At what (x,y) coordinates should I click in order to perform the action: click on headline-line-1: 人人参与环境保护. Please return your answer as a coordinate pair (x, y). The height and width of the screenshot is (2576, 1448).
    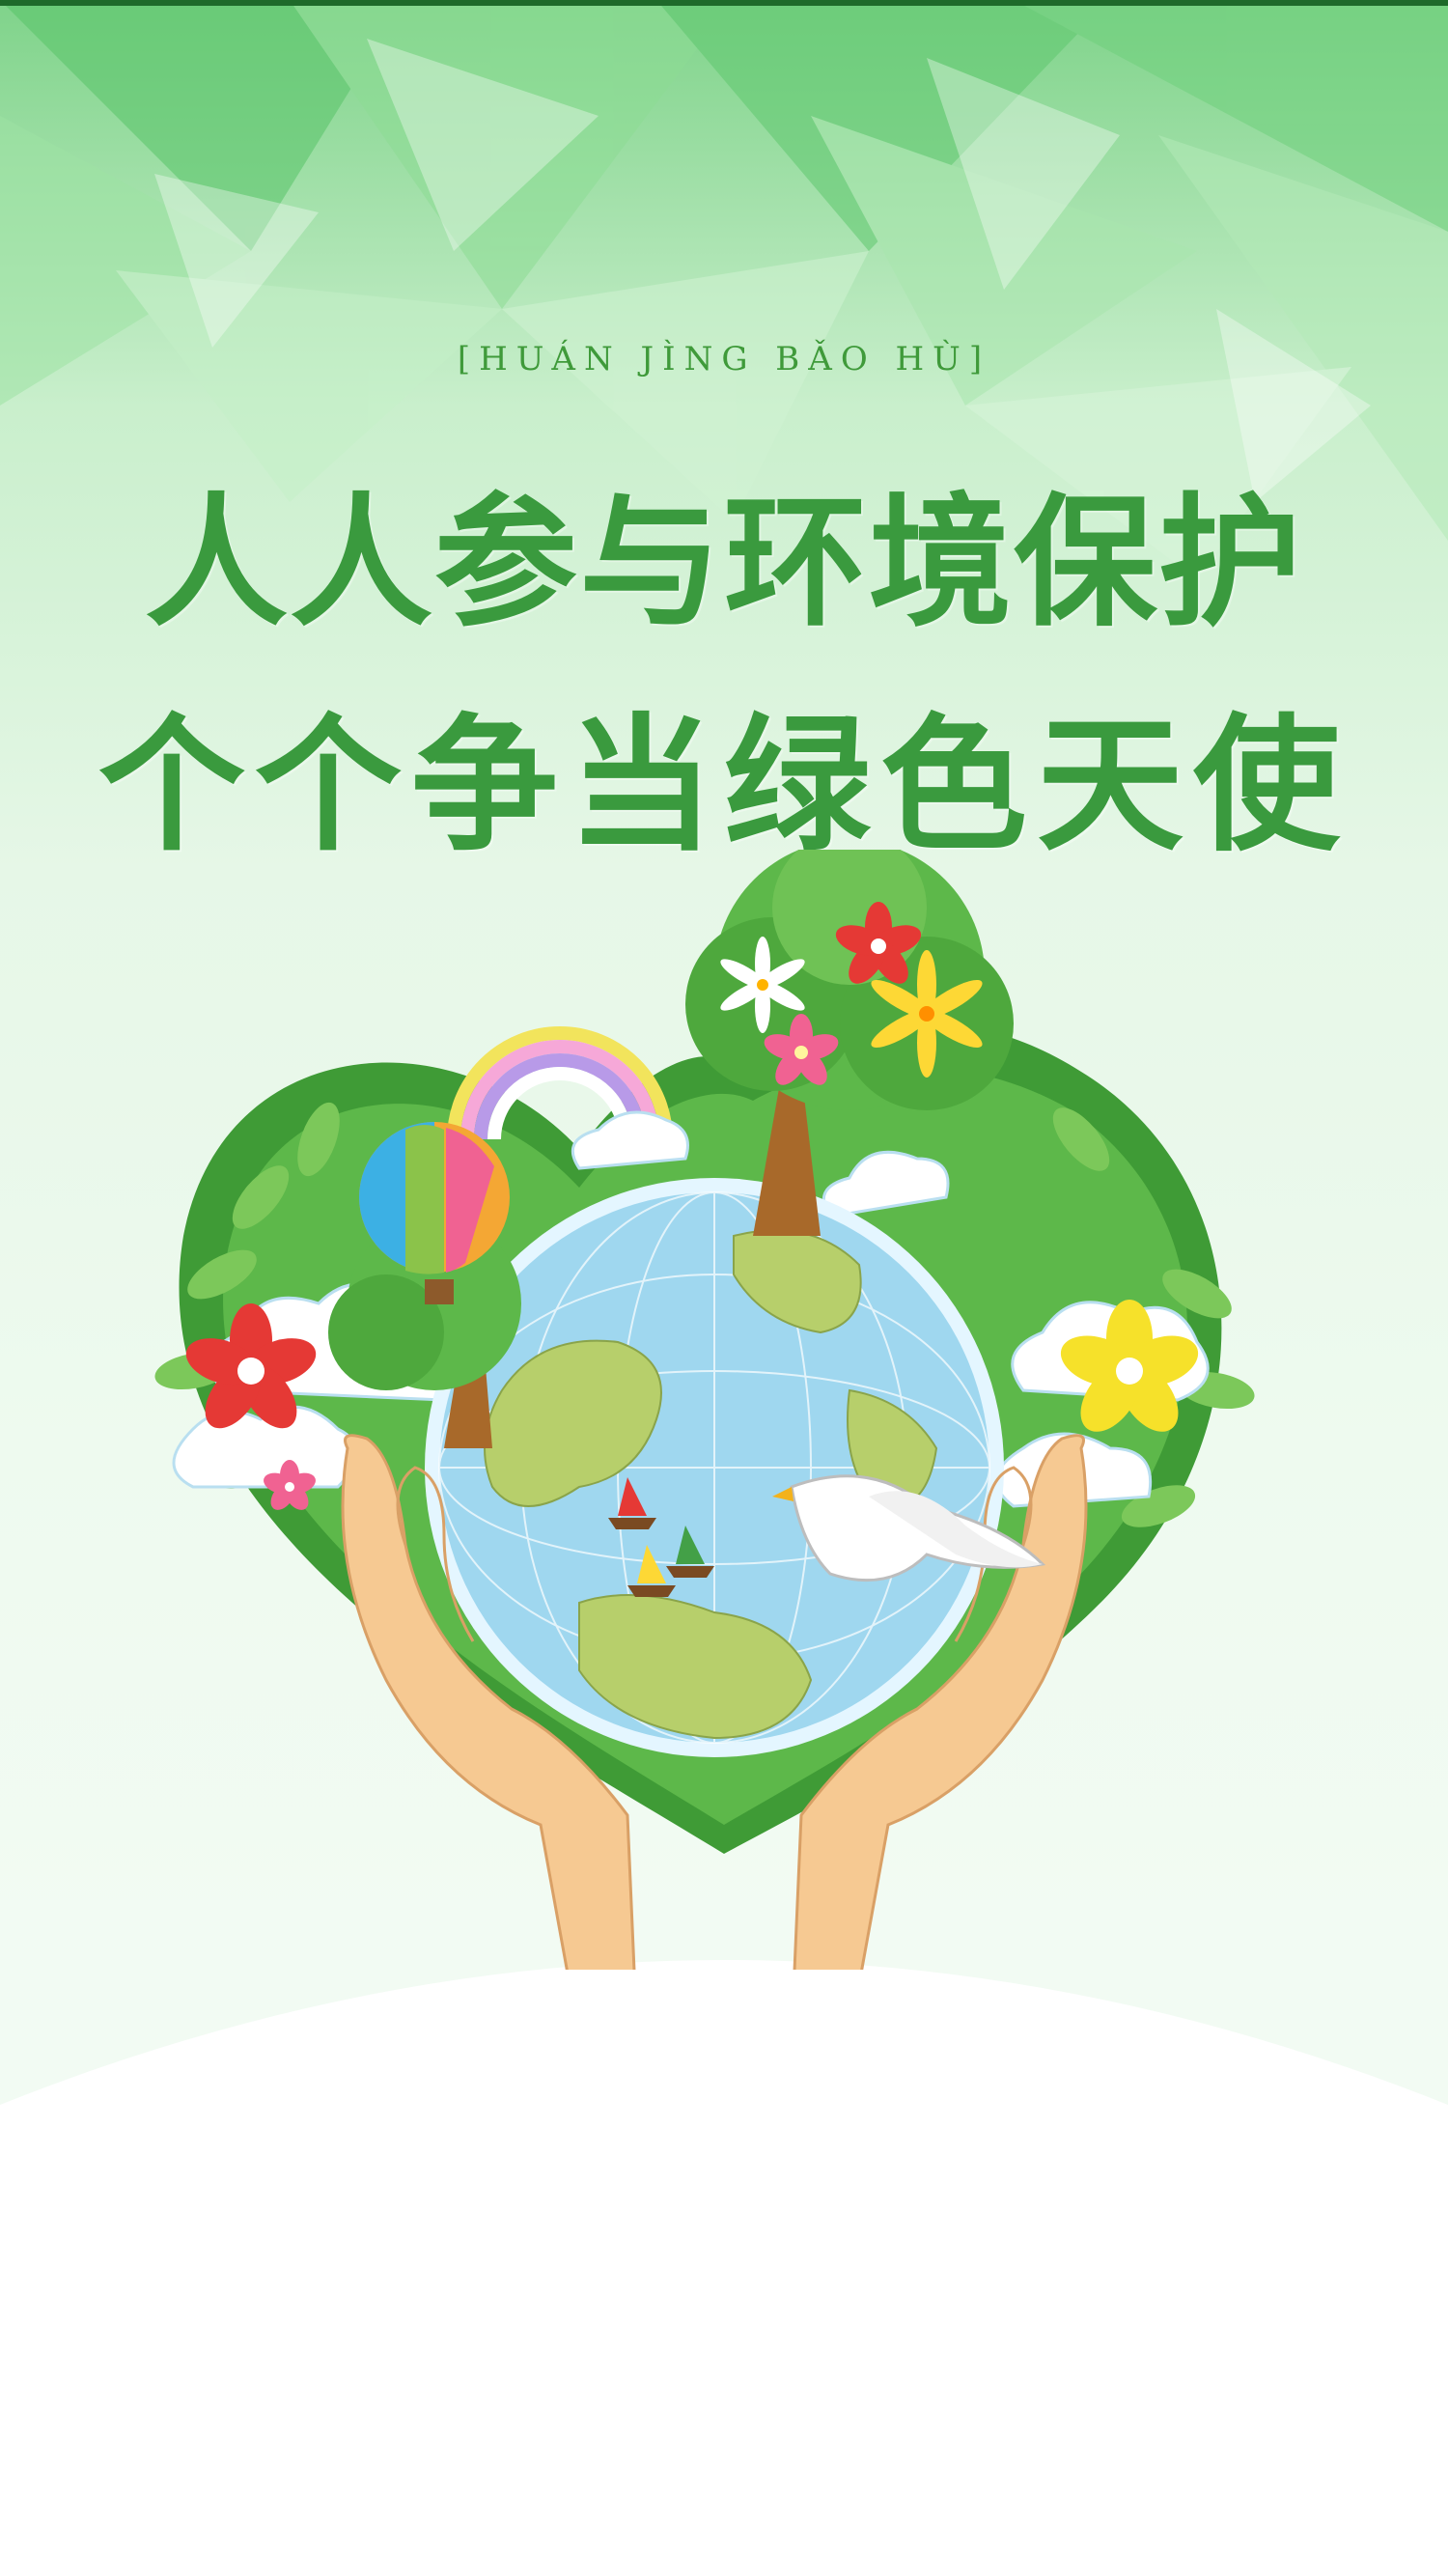
    Looking at the image, I should click on (724, 562).